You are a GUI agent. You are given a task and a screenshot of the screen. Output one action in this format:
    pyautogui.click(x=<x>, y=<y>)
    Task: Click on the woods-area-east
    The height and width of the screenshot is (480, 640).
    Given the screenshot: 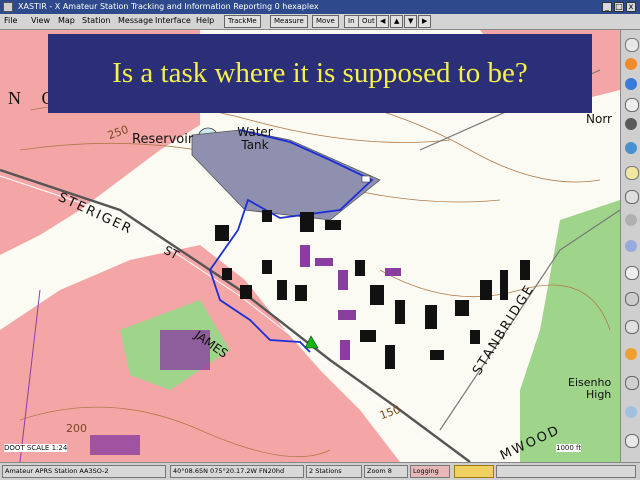 What is the action you would take?
    pyautogui.click(x=570, y=331)
    